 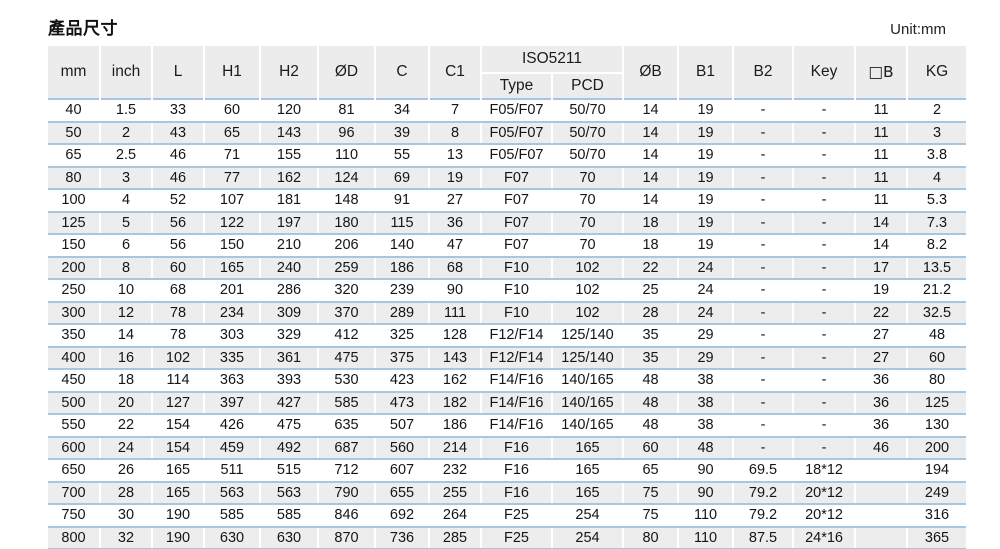 I want to click on cell-SQB: 27, so click(x=882, y=358).